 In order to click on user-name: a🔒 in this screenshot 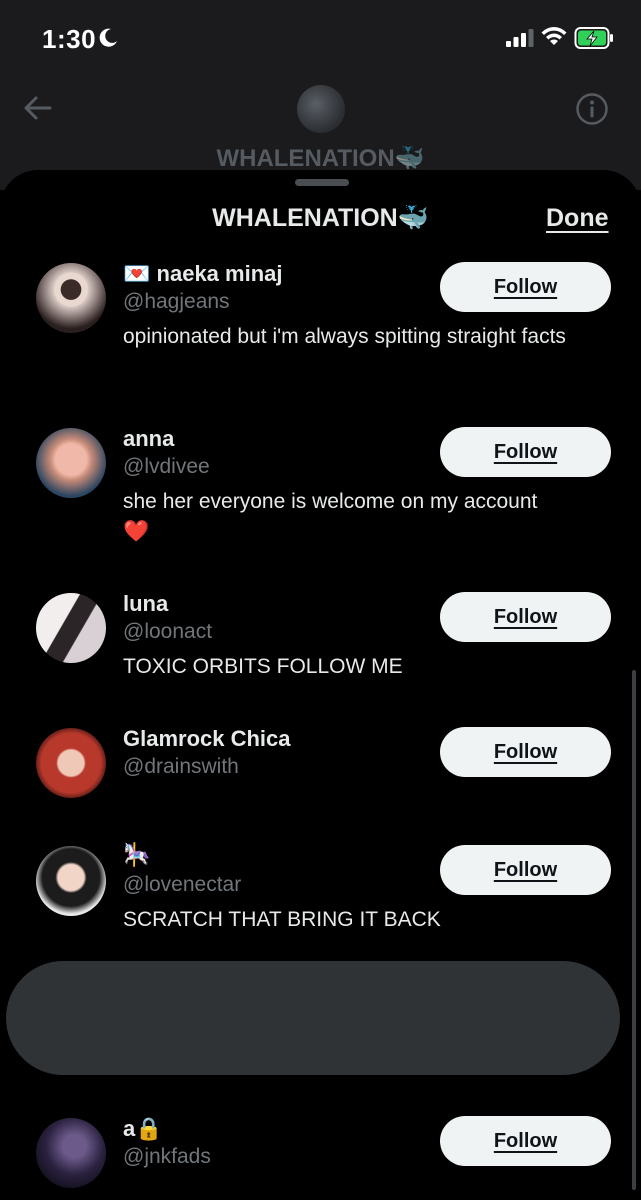, I will do `click(143, 1128)`.